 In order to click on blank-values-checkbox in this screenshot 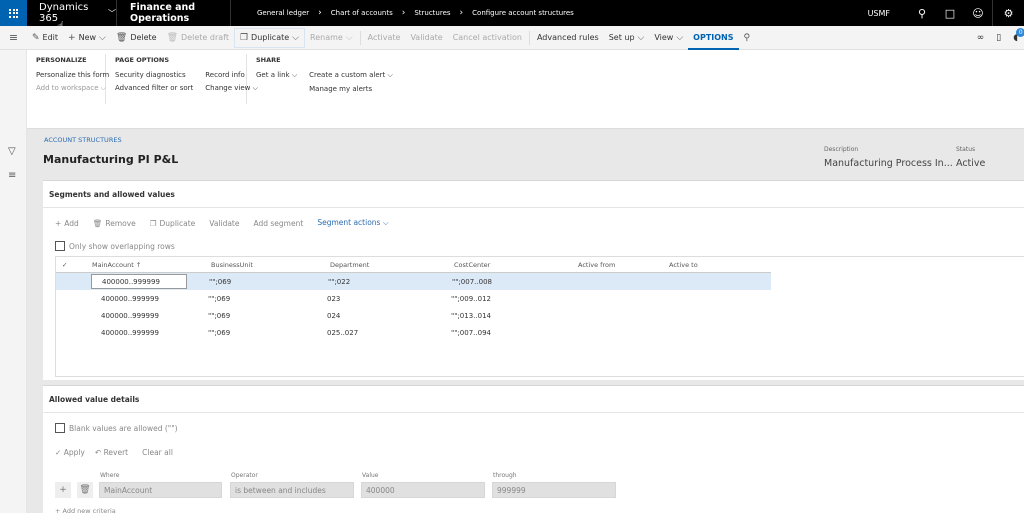, I will do `click(60, 428)`.